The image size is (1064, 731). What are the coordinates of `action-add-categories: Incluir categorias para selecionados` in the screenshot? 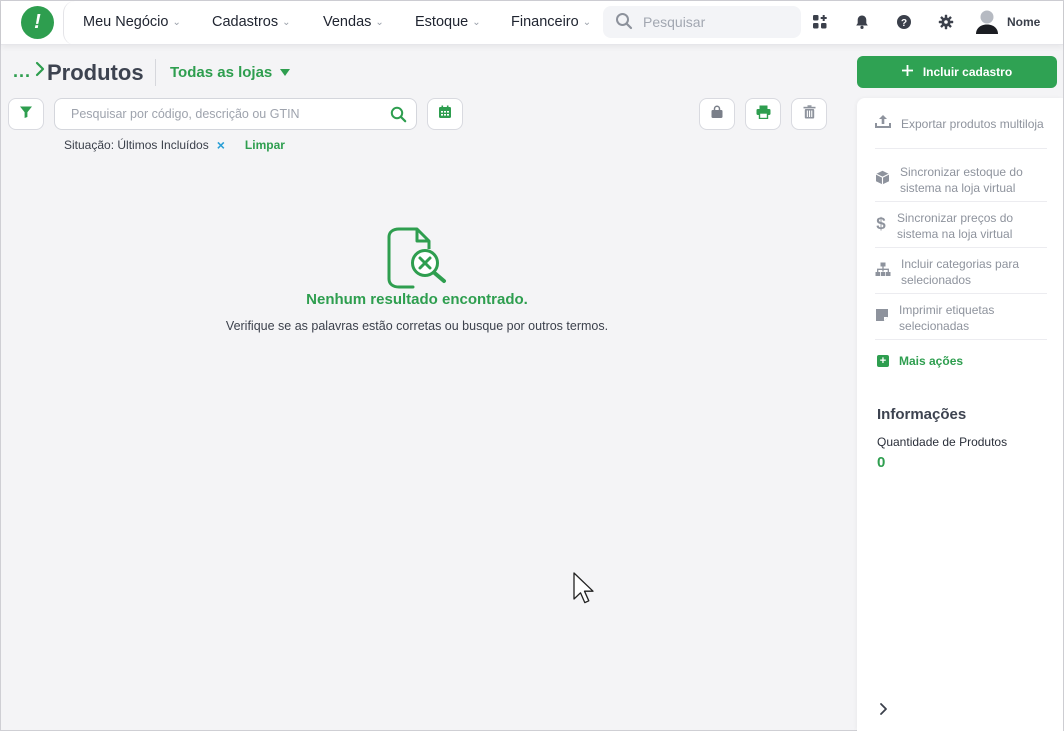 It's located at (961, 271).